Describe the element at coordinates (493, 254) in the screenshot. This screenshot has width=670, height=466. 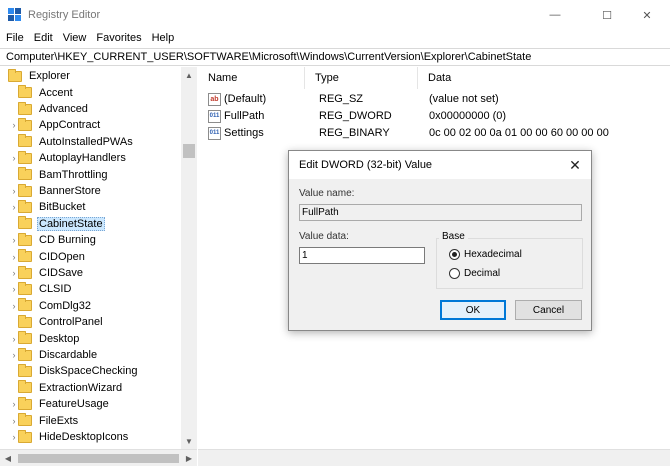
I see `radio-hexadecimal-label: Hexadecimal` at that location.